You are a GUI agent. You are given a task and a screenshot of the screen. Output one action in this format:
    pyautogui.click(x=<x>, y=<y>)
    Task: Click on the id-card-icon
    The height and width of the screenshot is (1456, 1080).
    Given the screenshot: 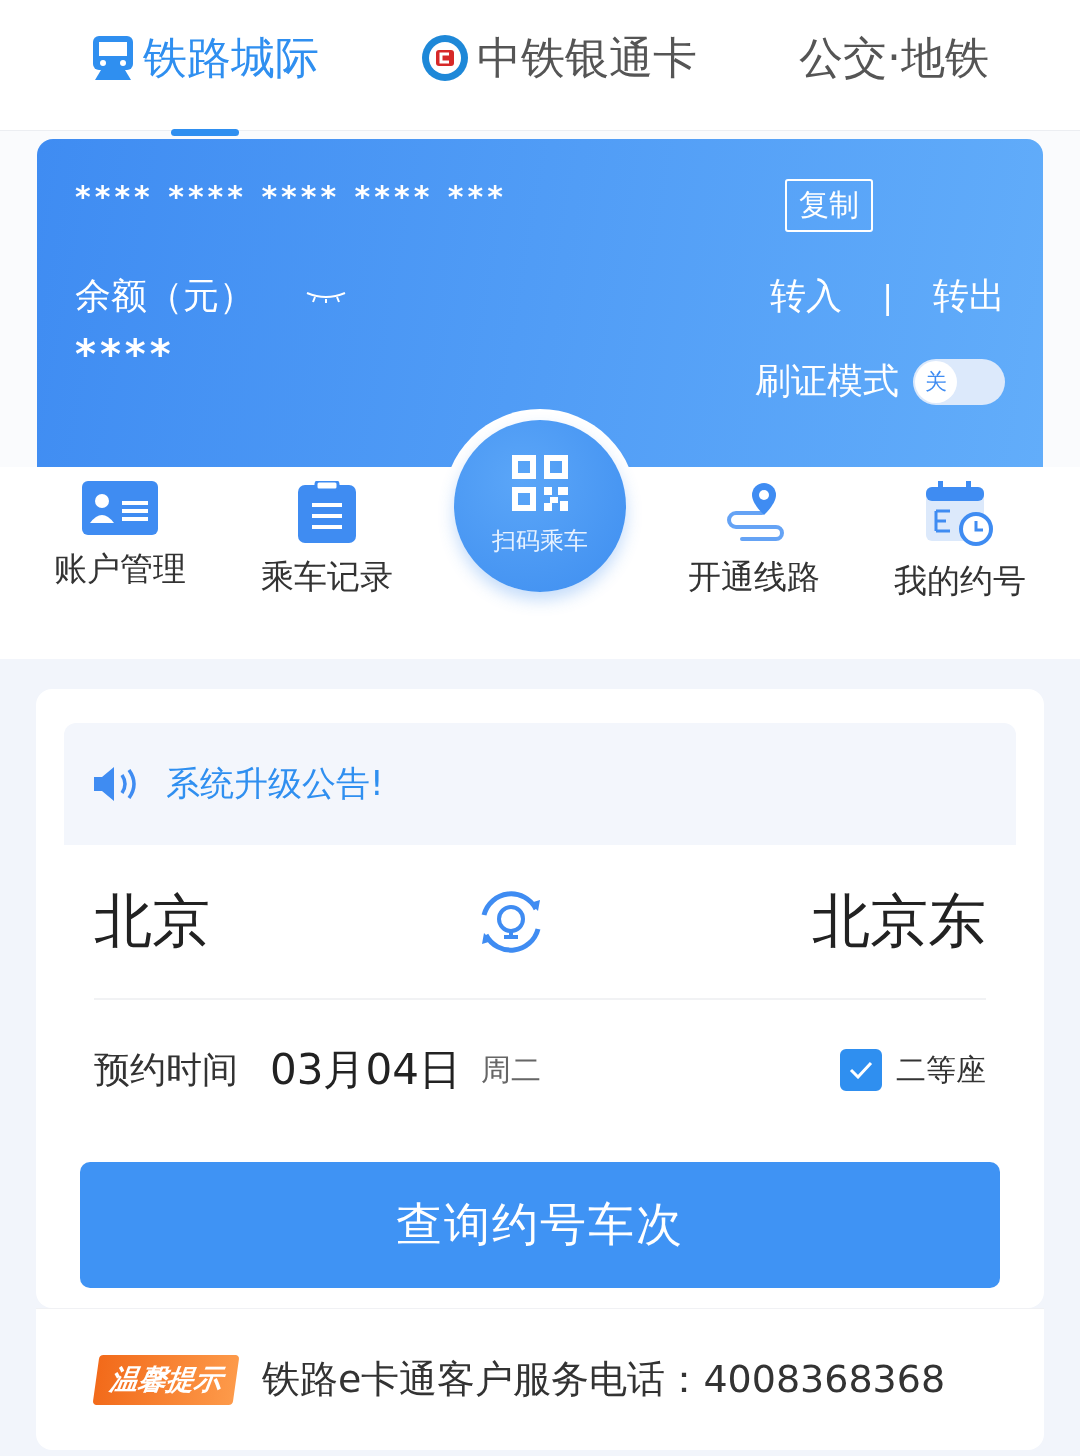 What is the action you would take?
    pyautogui.click(x=120, y=508)
    